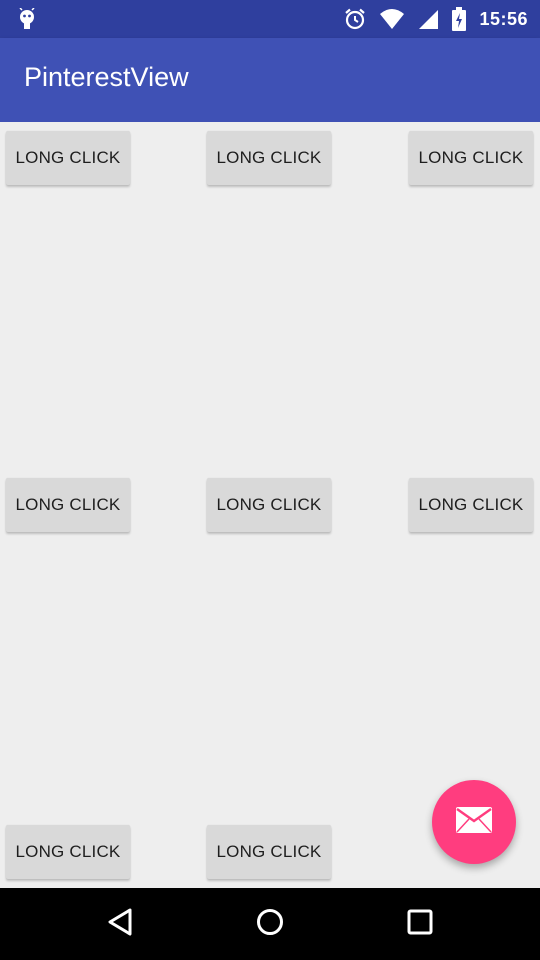 The height and width of the screenshot is (960, 540). I want to click on back-icon, so click(120, 924).